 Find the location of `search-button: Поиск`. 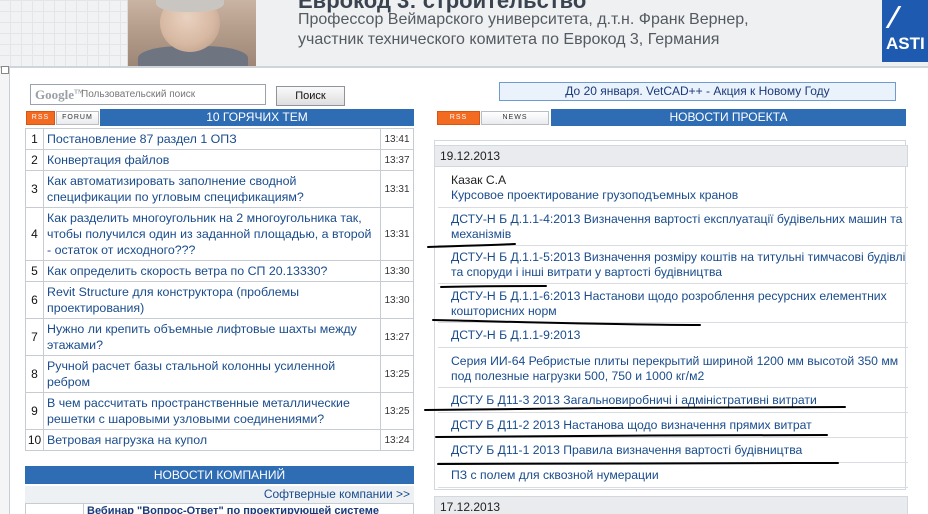

search-button: Поиск is located at coordinates (310, 96).